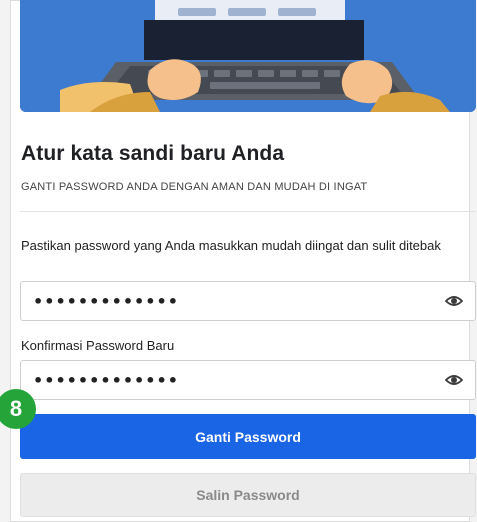  I want to click on confirm-password-value: •••••••••••••, so click(106, 380).